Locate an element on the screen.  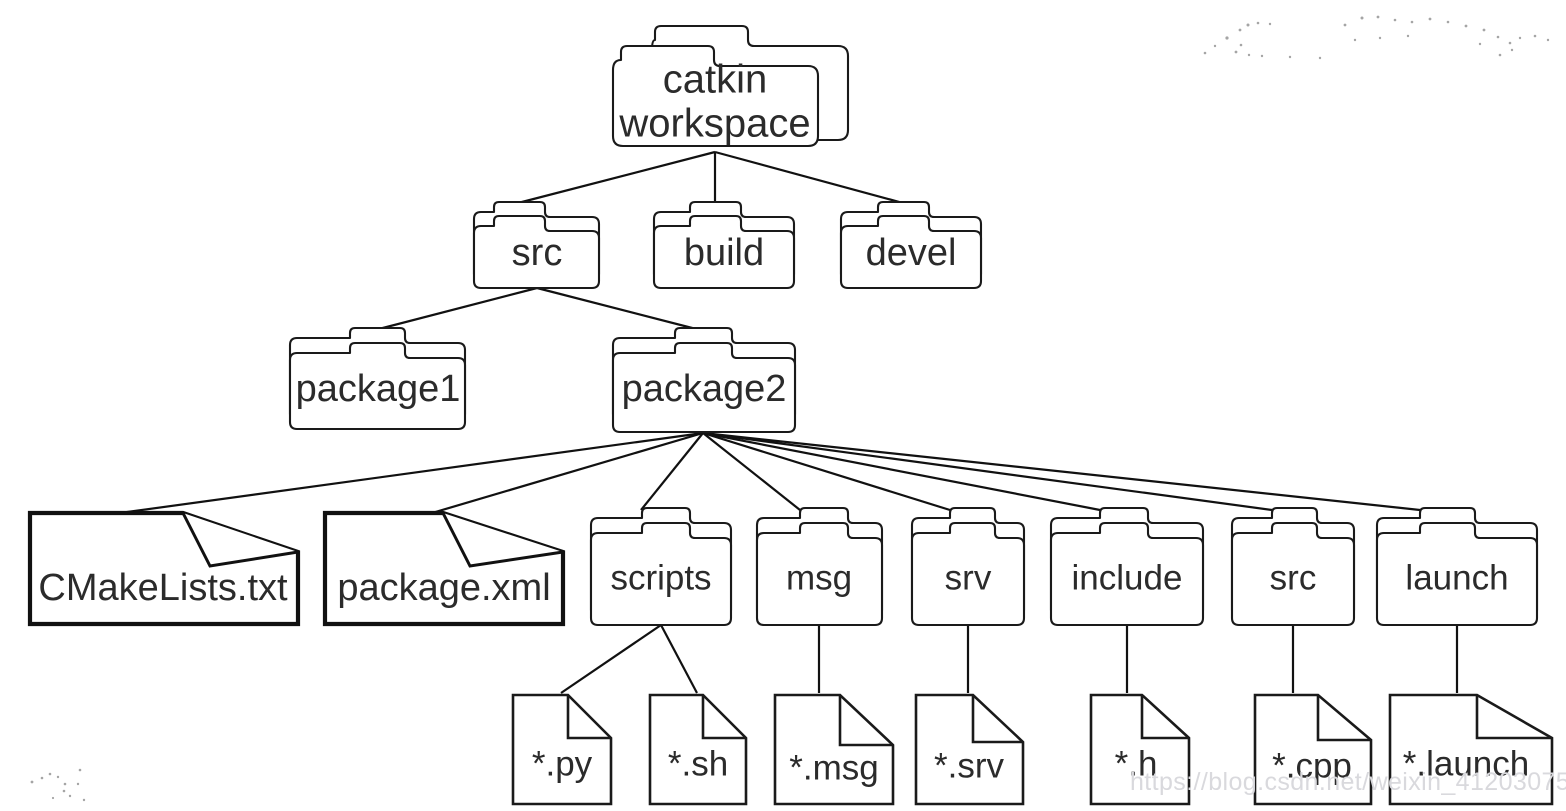
node-label-scripts: scripts is located at coordinates (660, 577).